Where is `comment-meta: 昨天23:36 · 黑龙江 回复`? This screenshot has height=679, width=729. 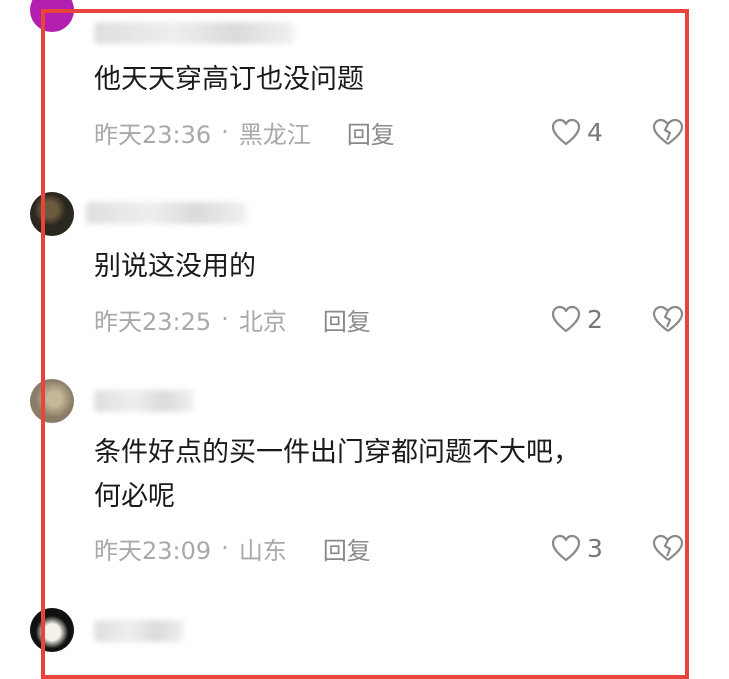
comment-meta: 昨天23:36 · 黑龙江 回复 is located at coordinates (244, 132).